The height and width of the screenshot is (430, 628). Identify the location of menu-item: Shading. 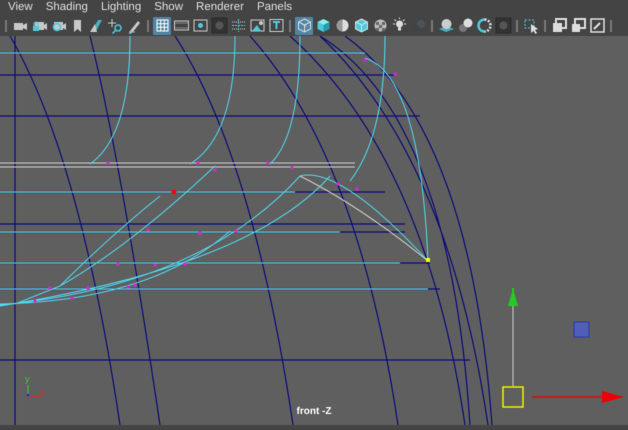
(67, 7).